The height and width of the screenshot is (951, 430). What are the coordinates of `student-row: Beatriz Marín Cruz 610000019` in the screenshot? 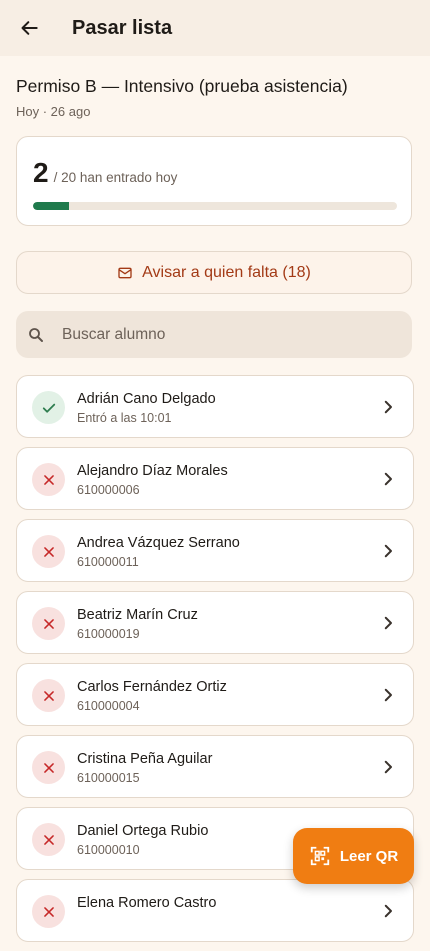 It's located at (215, 622).